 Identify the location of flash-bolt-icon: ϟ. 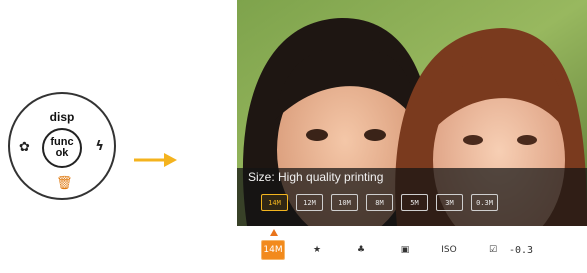
(99, 146).